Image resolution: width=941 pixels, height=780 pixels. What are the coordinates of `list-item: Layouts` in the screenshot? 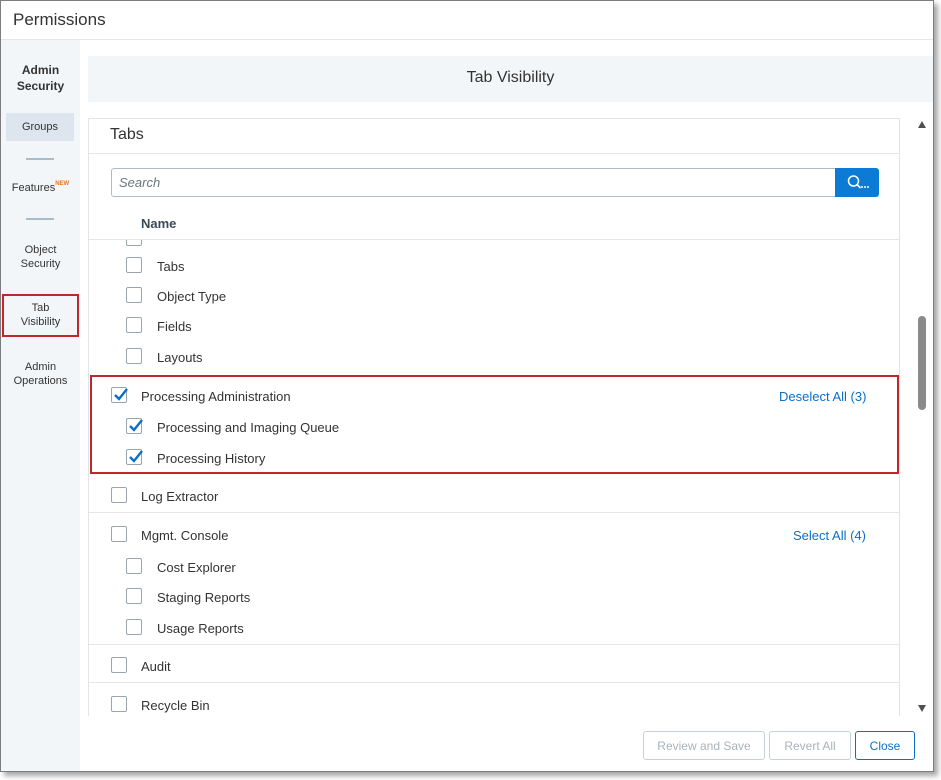 It's located at (494, 357).